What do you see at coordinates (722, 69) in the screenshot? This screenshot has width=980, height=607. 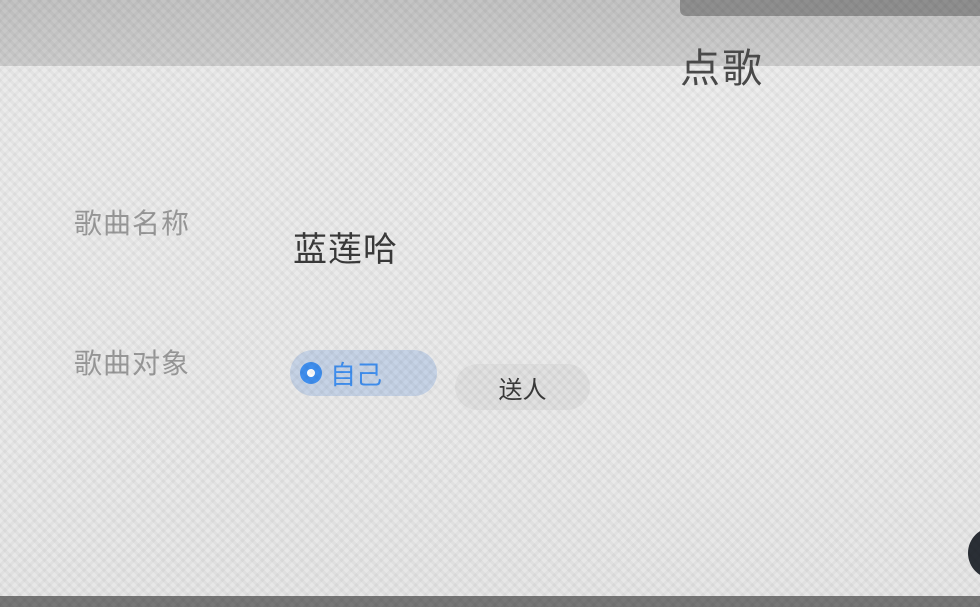 I see `dialog-title: 点歌` at bounding box center [722, 69].